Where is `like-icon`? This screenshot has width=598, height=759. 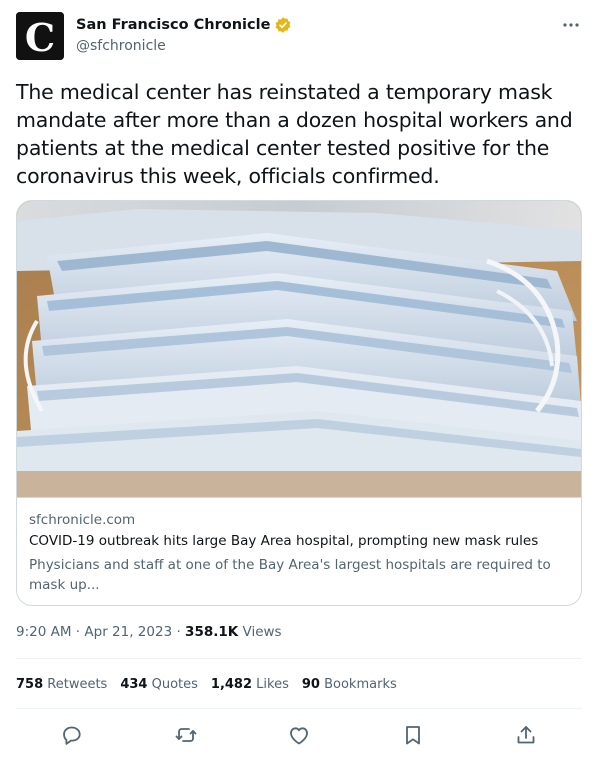
like-icon is located at coordinates (299, 735).